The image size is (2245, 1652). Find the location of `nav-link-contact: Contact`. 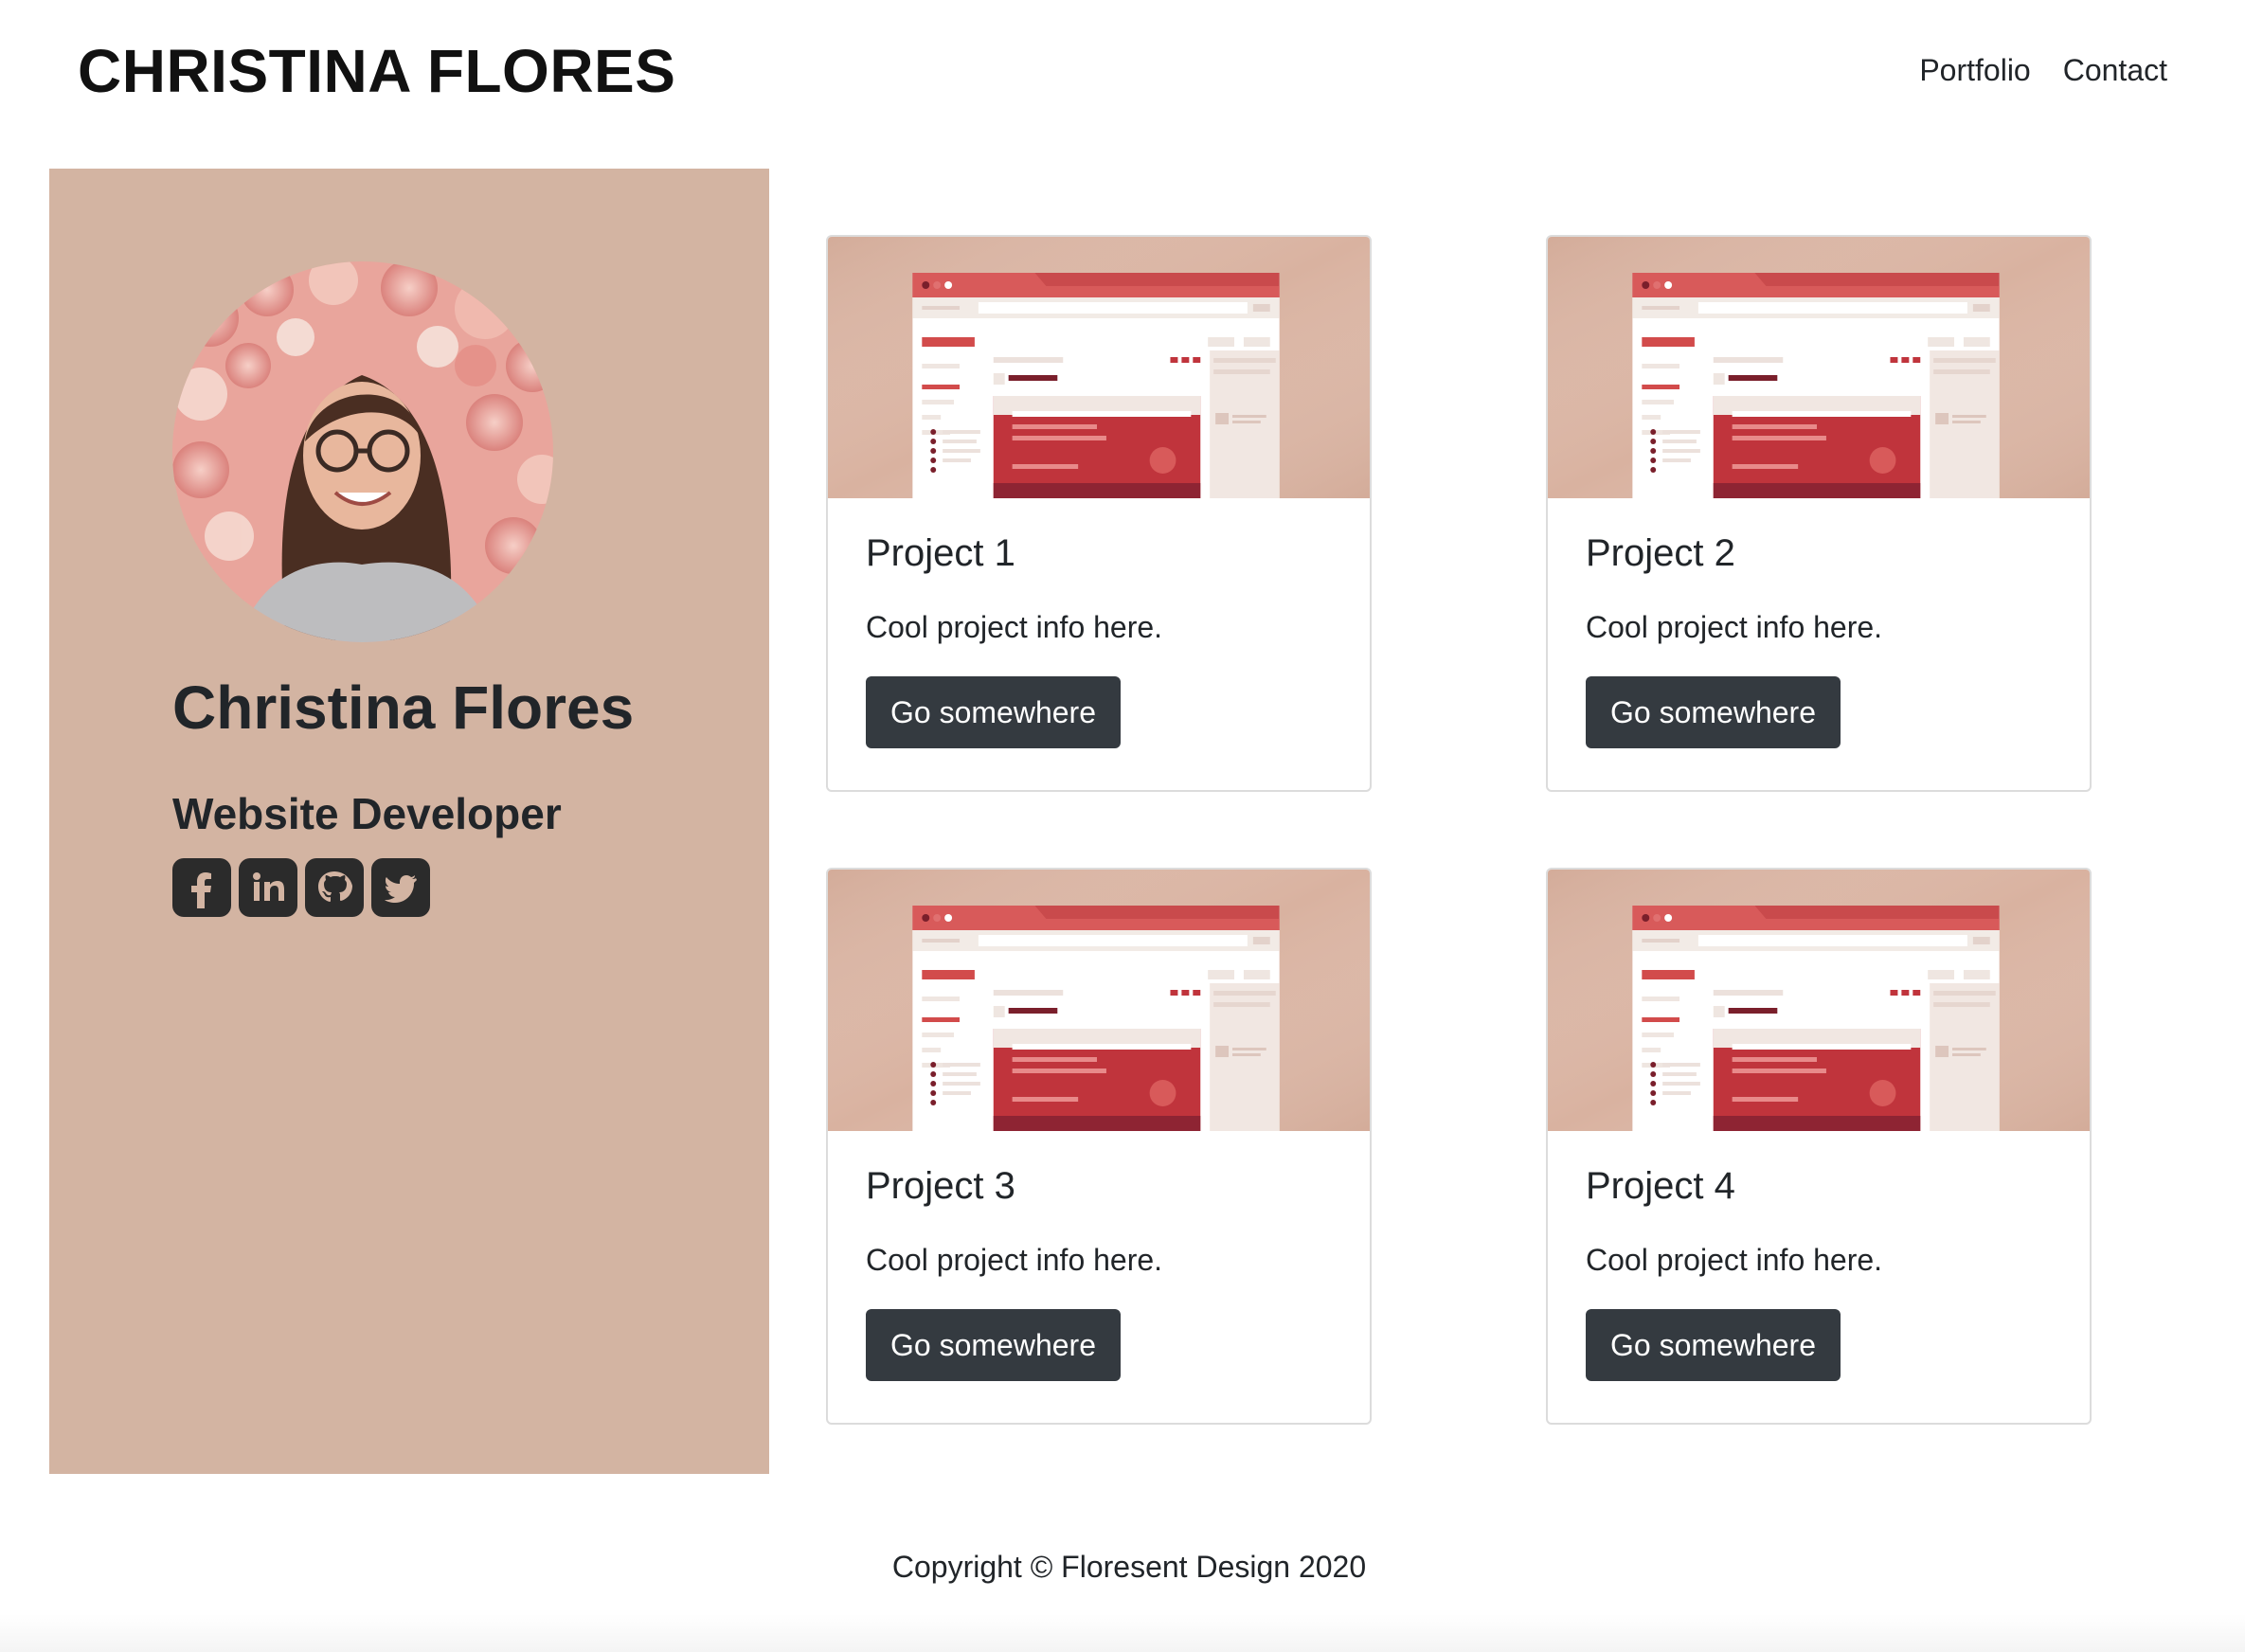

nav-link-contact: Contact is located at coordinates (2115, 70).